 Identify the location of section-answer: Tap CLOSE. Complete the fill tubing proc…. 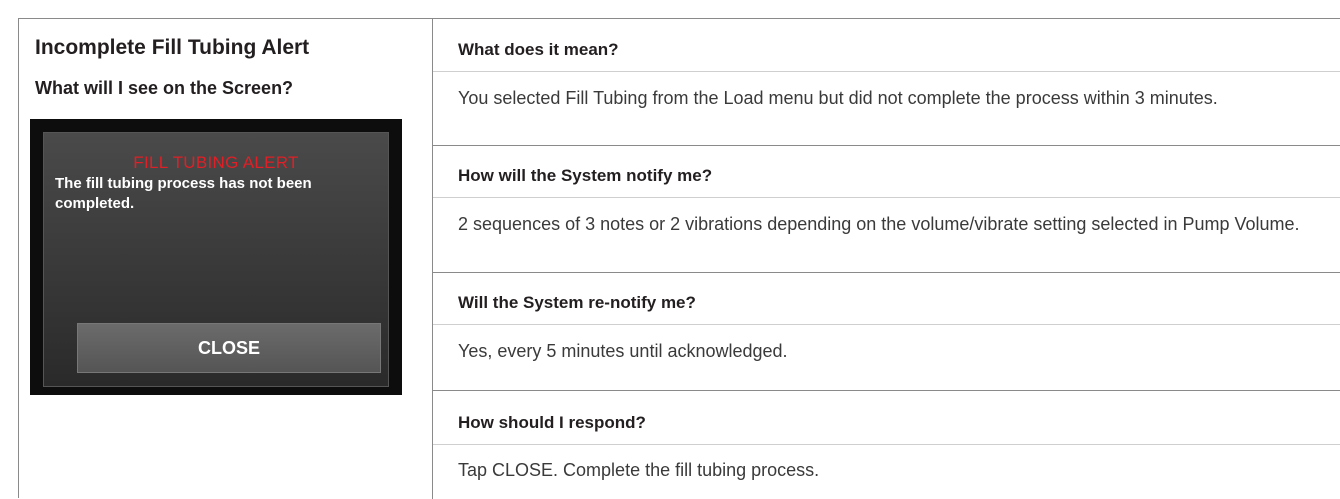
(639, 470).